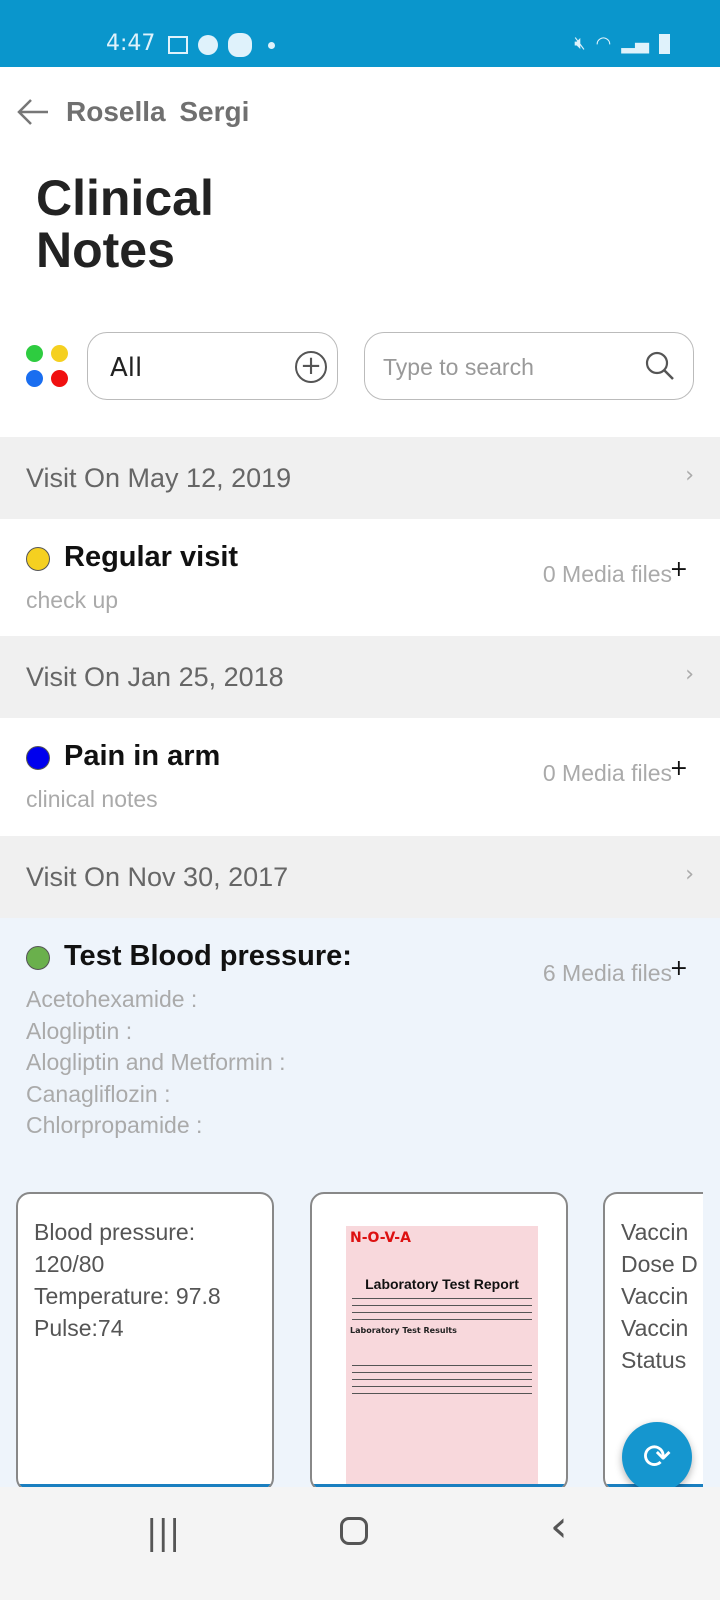 The image size is (720, 1600). I want to click on system-nav-bar: ||| ‹, so click(360, 1543).